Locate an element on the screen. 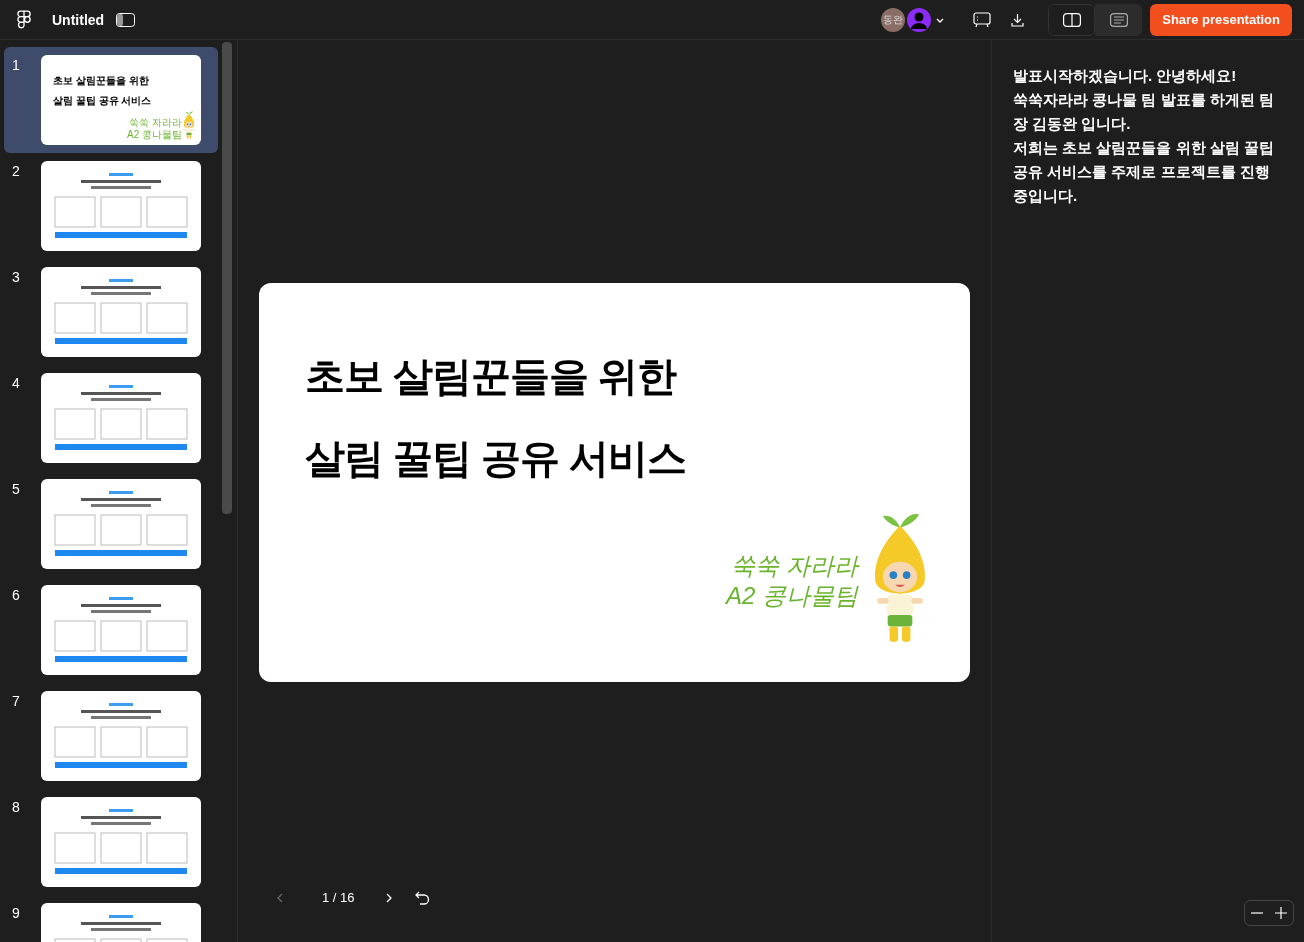  split-view-icon is located at coordinates (1071, 19).